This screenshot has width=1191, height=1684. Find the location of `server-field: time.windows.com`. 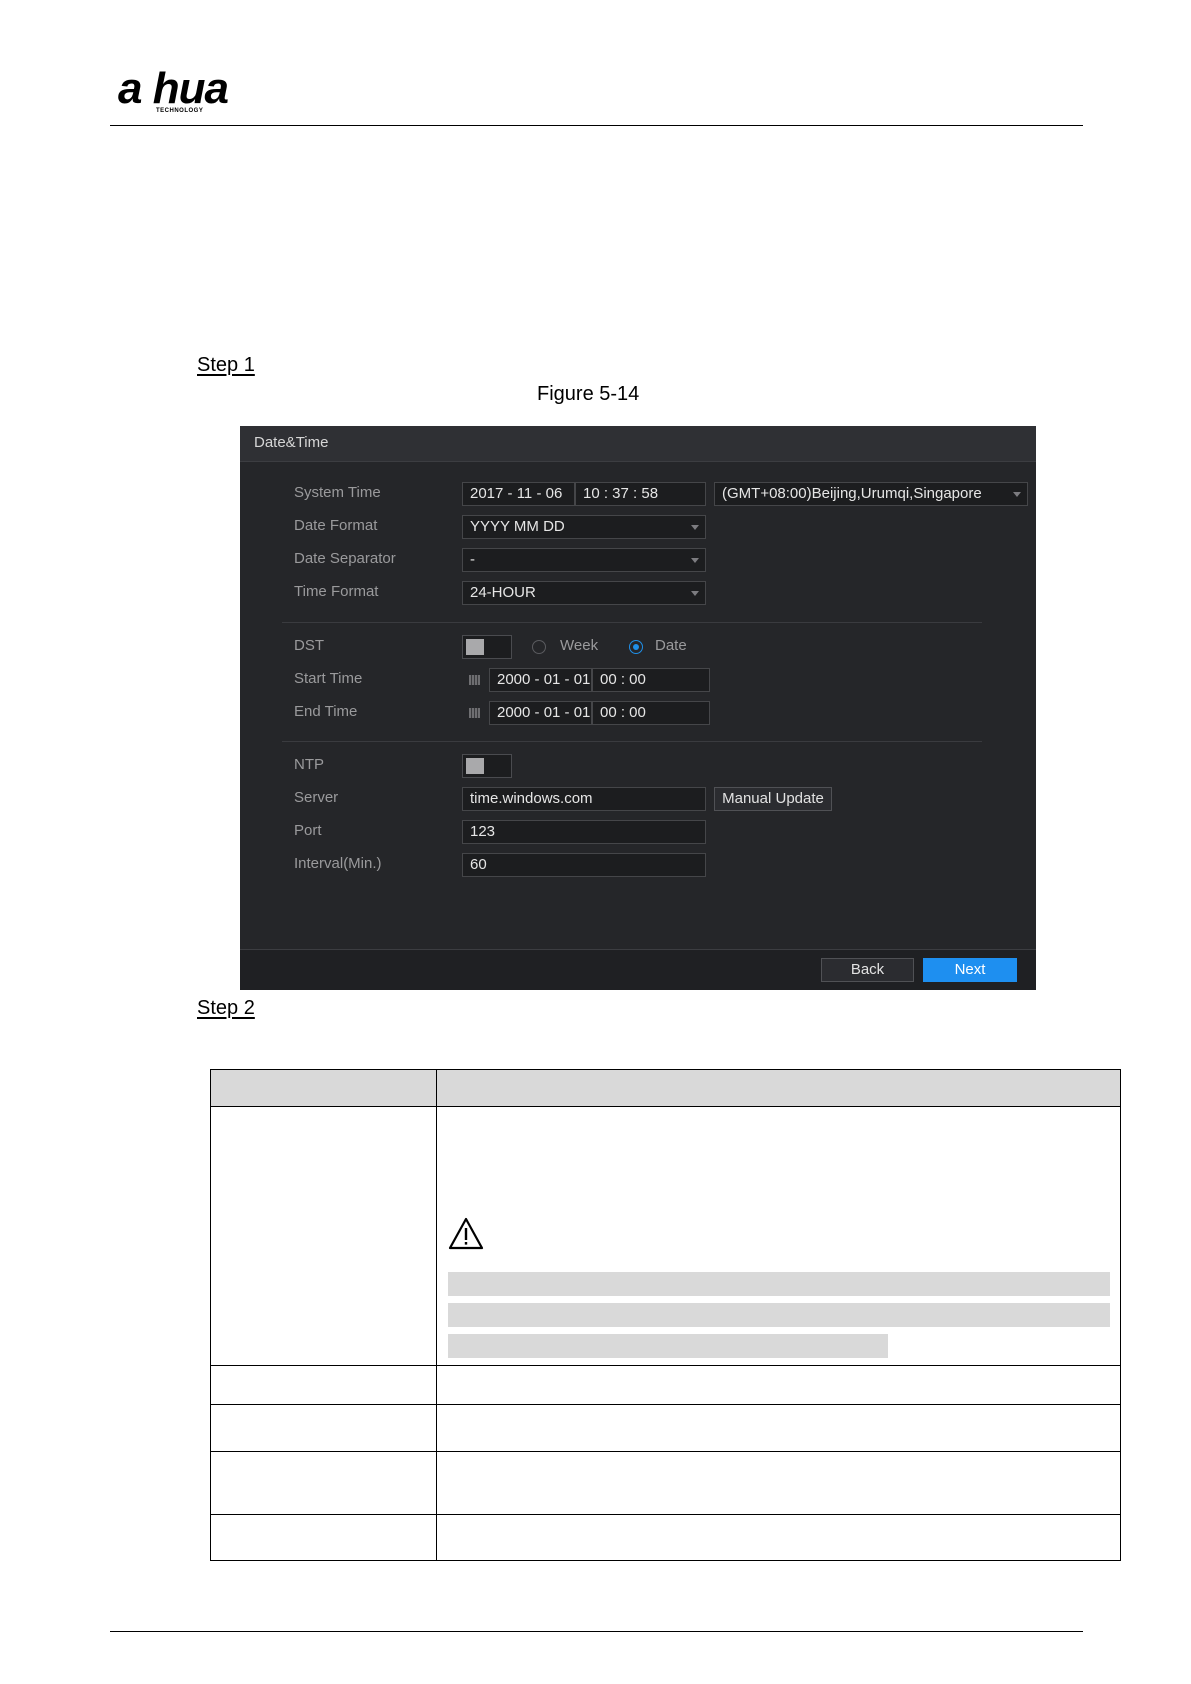

server-field: time.windows.com is located at coordinates (584, 799).